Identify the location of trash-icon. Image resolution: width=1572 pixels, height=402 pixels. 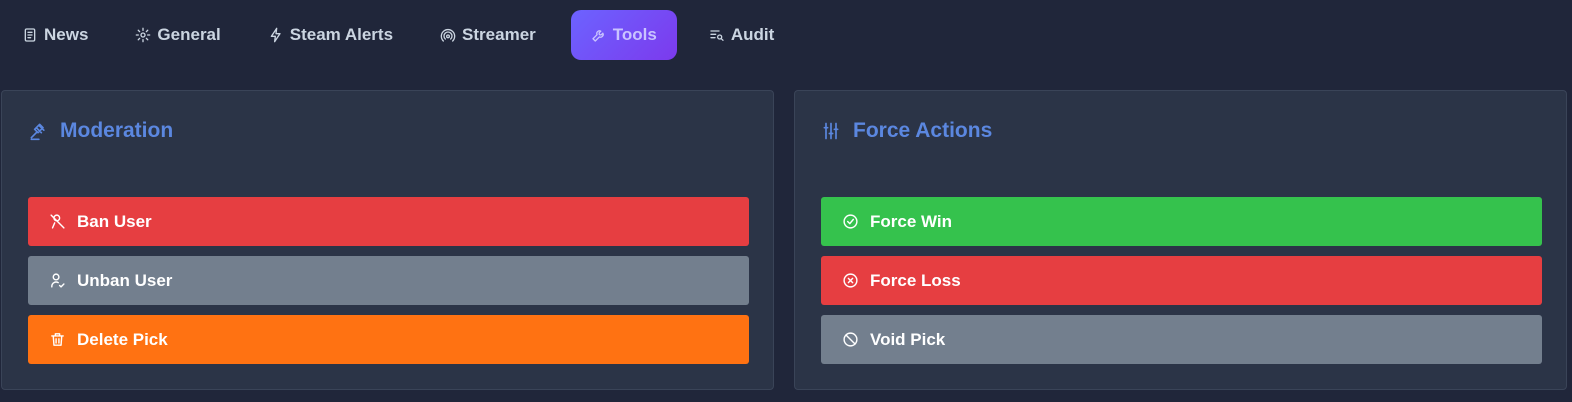
(57, 339).